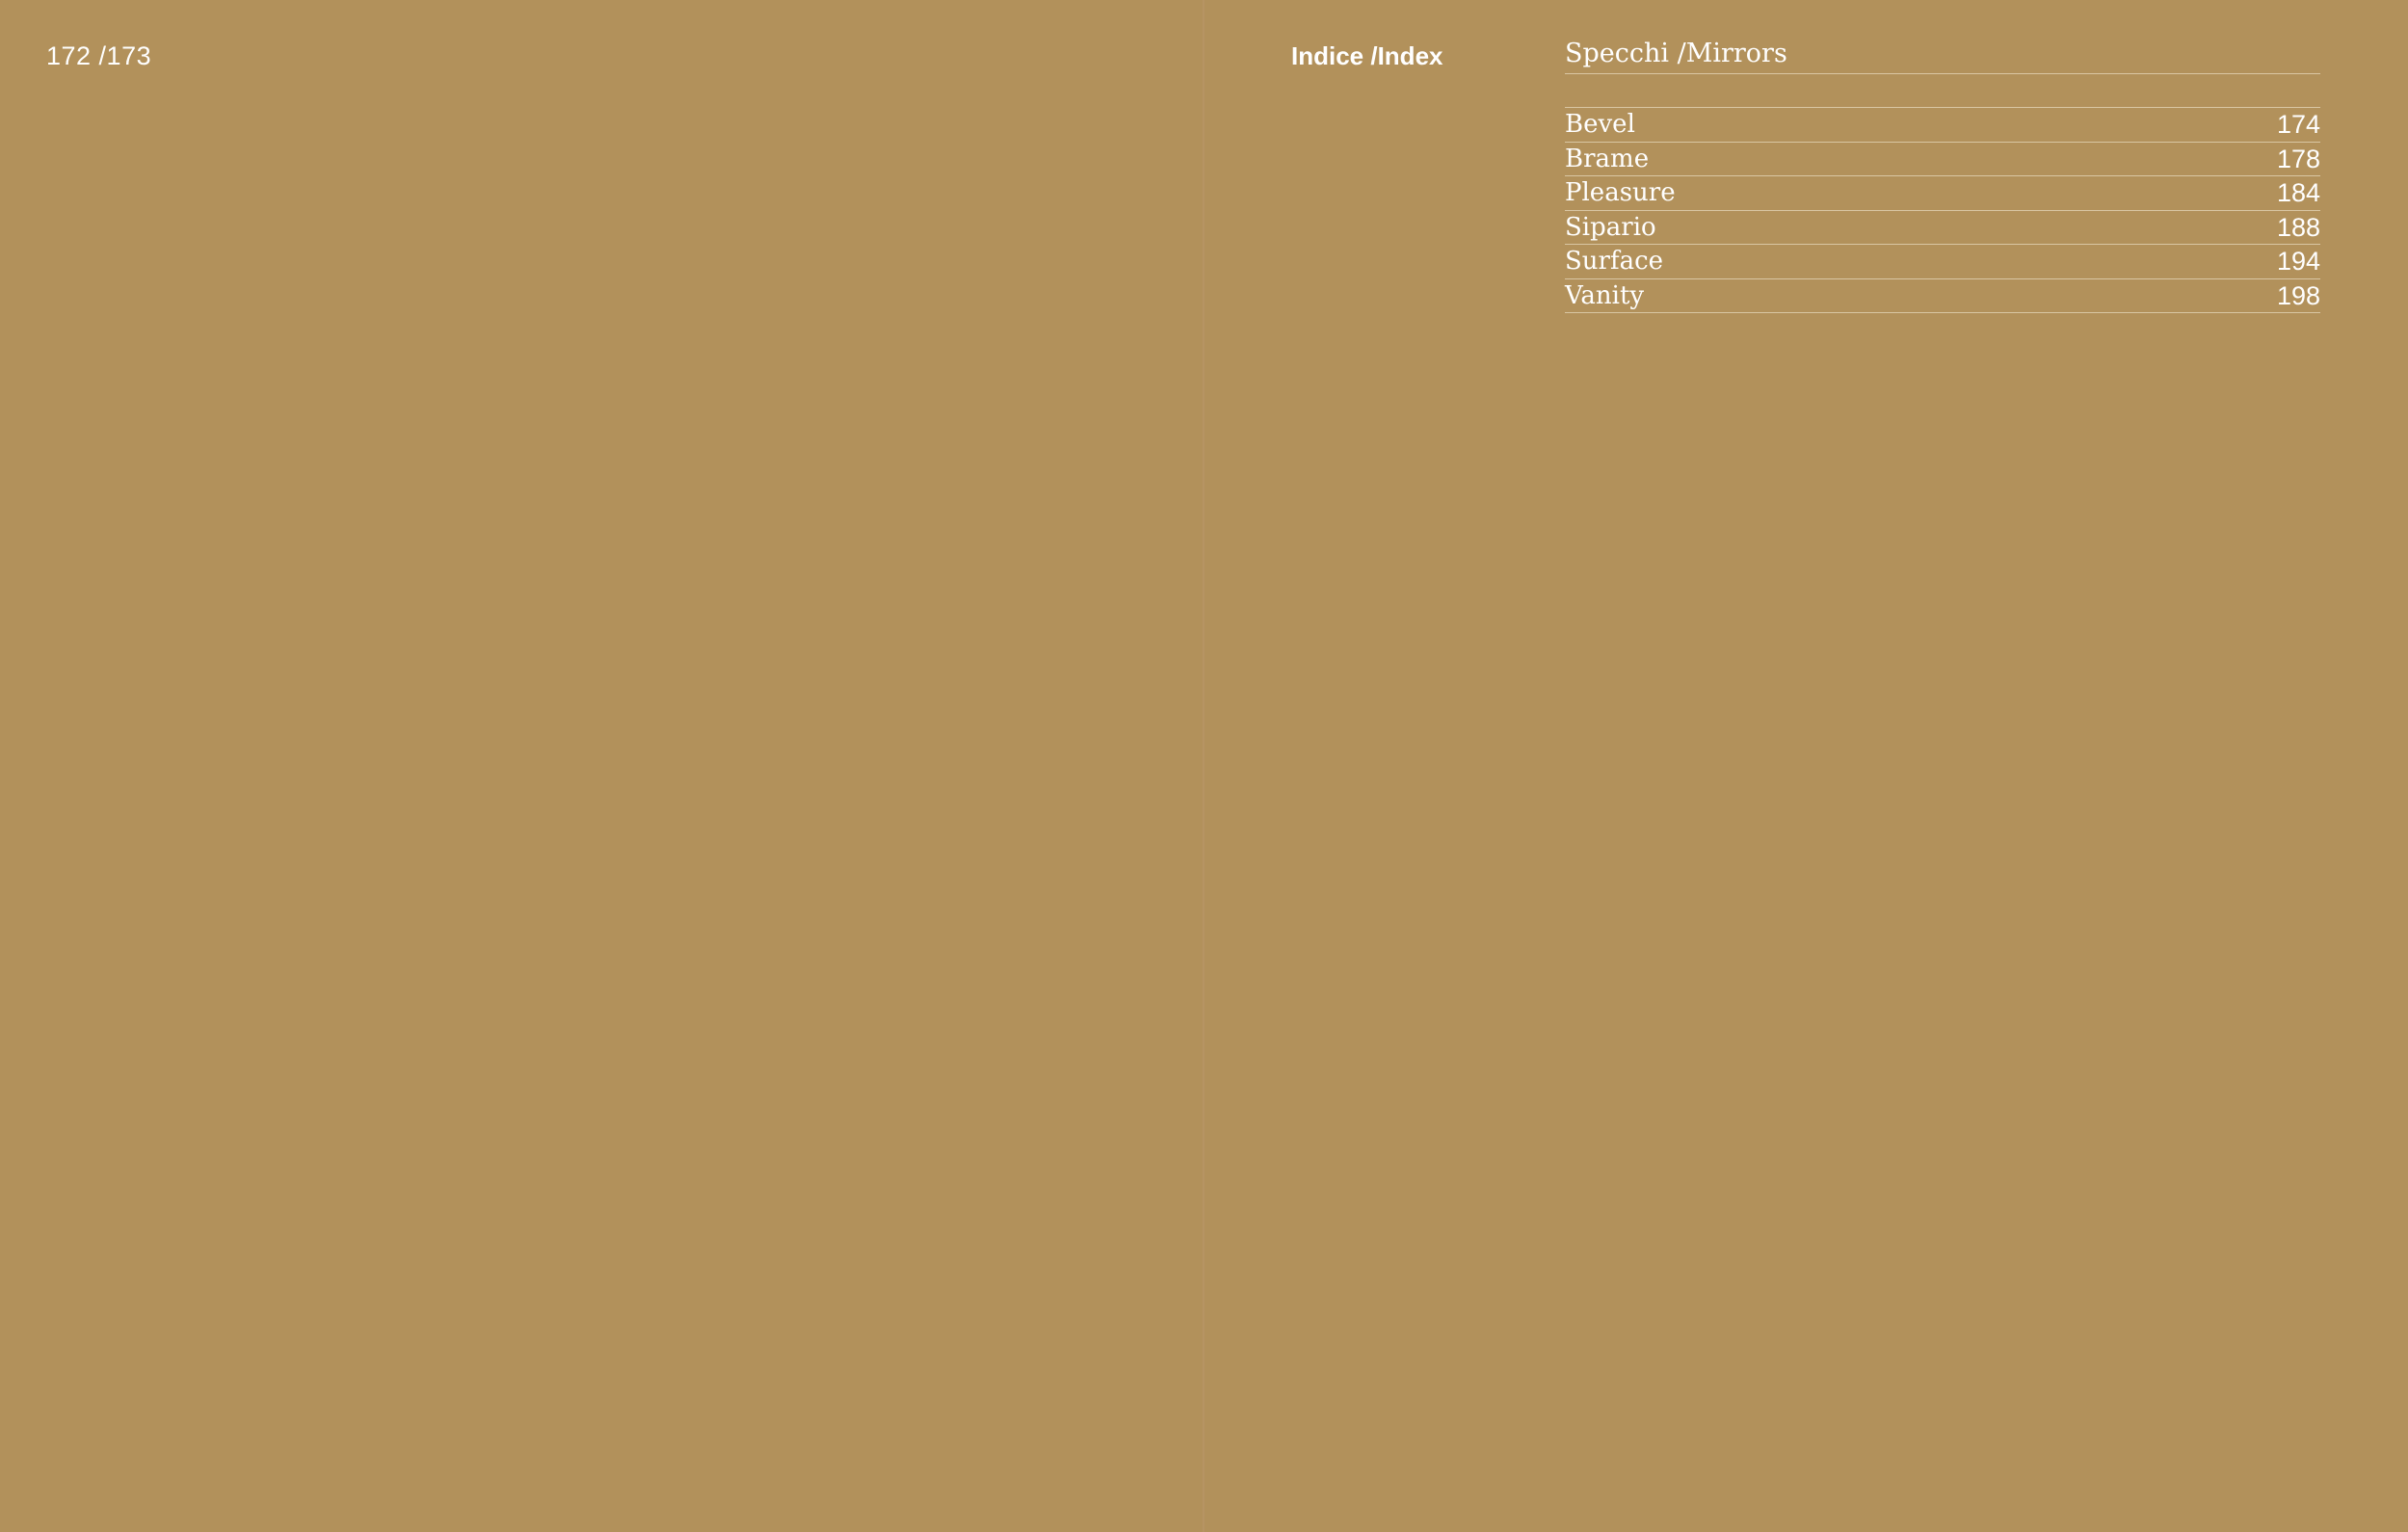  What do you see at coordinates (2298, 262) in the screenshot?
I see `entry-page-number: 194` at bounding box center [2298, 262].